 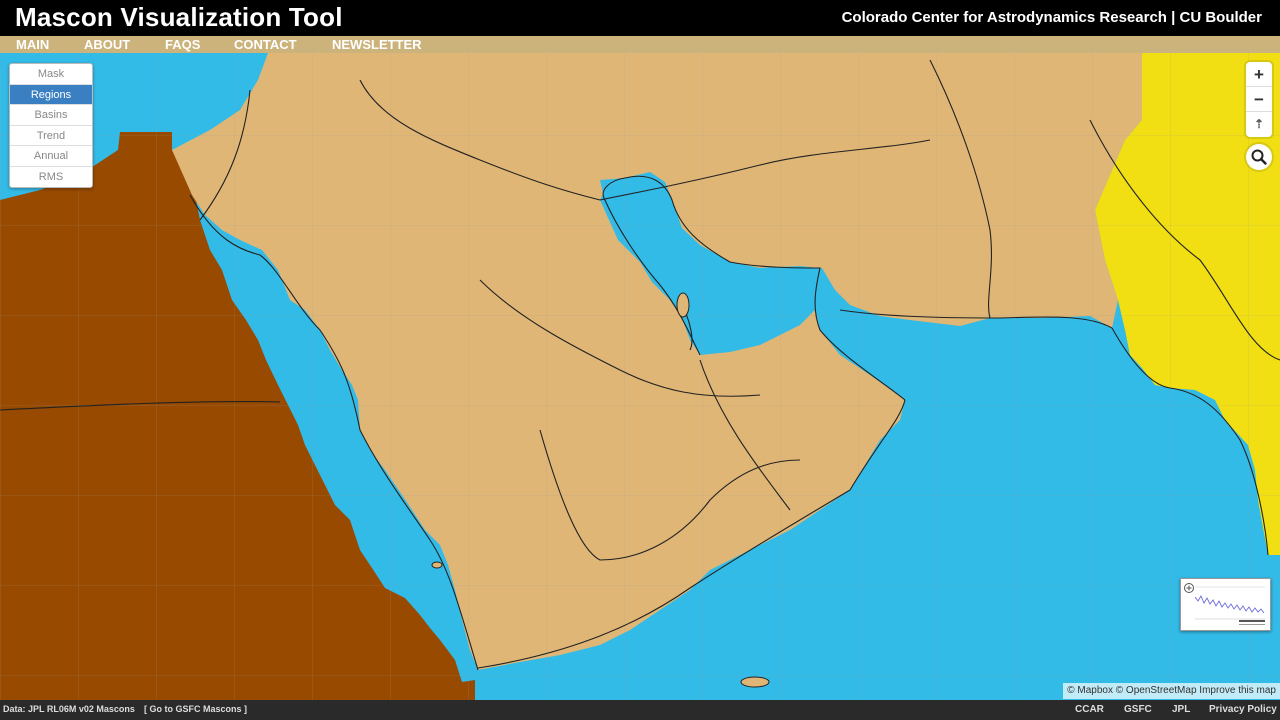 I want to click on zoom-out-icon: −, so click(x=1259, y=99).